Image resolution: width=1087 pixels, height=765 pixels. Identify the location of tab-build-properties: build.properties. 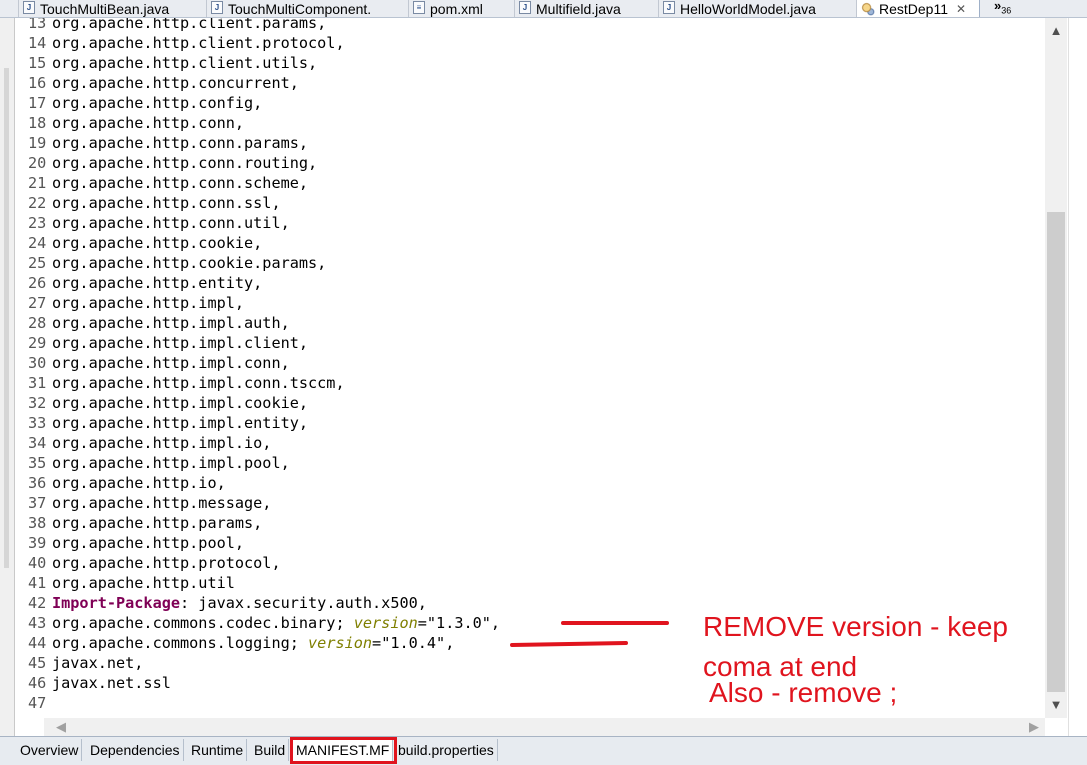
(446, 750).